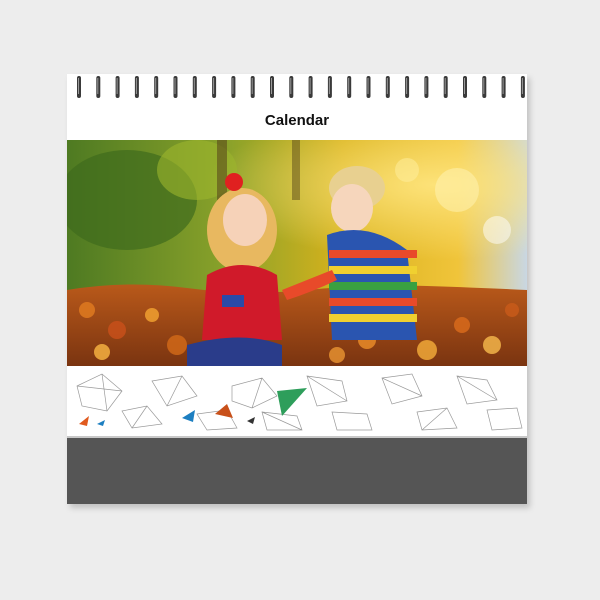 The image size is (600, 600). What do you see at coordinates (297, 470) in the screenshot?
I see `calendar-base` at bounding box center [297, 470].